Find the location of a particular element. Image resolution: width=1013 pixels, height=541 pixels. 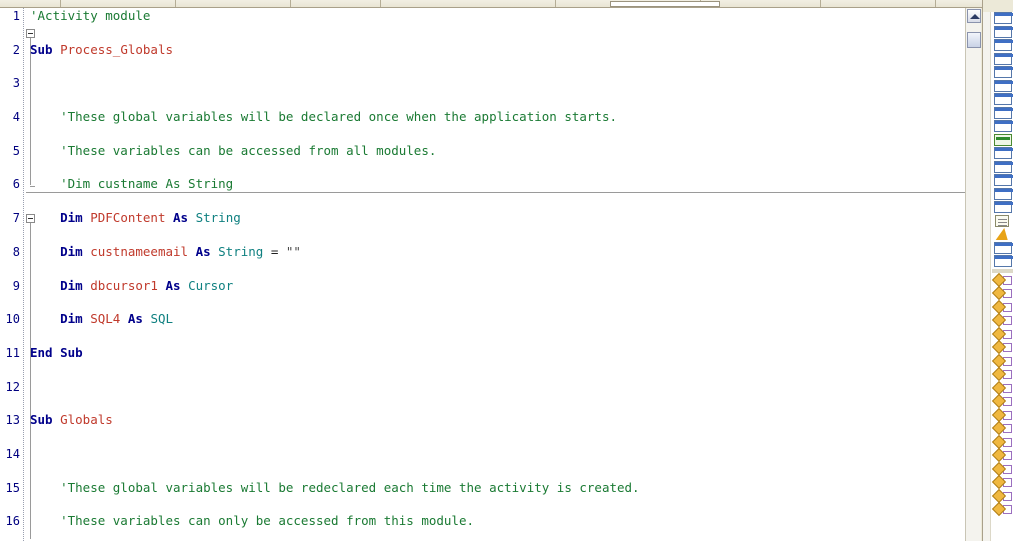

line-content: 'Dim custname As String is located at coordinates (131, 184).